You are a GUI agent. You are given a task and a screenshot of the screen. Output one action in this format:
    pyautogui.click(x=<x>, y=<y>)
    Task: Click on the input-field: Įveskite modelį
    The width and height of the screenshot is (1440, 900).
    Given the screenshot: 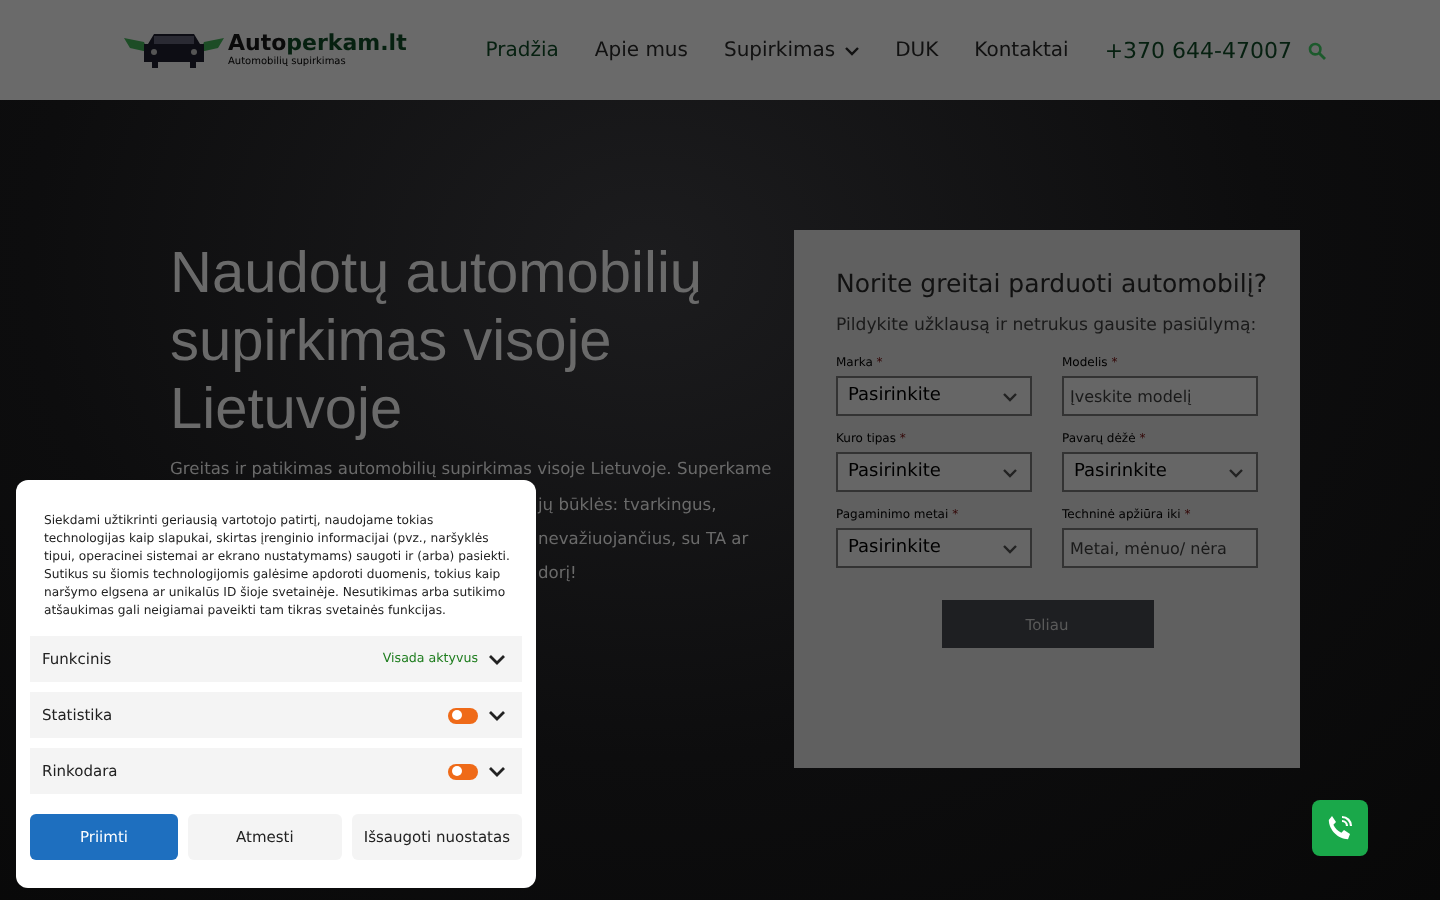 What is the action you would take?
    pyautogui.click(x=1160, y=396)
    